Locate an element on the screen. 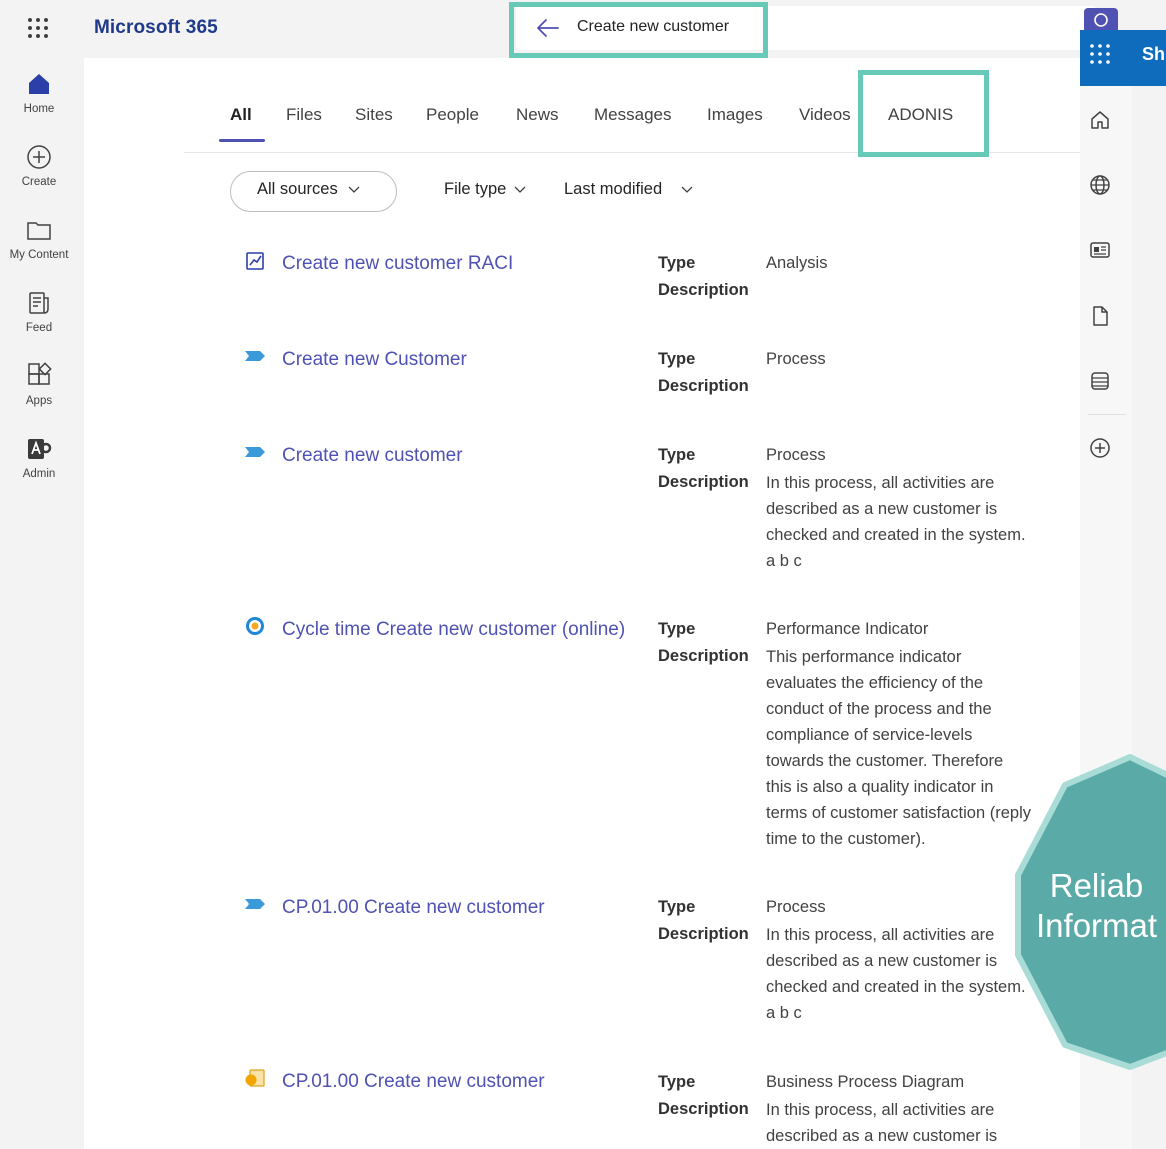  right-panel-title: Sh is located at coordinates (1154, 54).